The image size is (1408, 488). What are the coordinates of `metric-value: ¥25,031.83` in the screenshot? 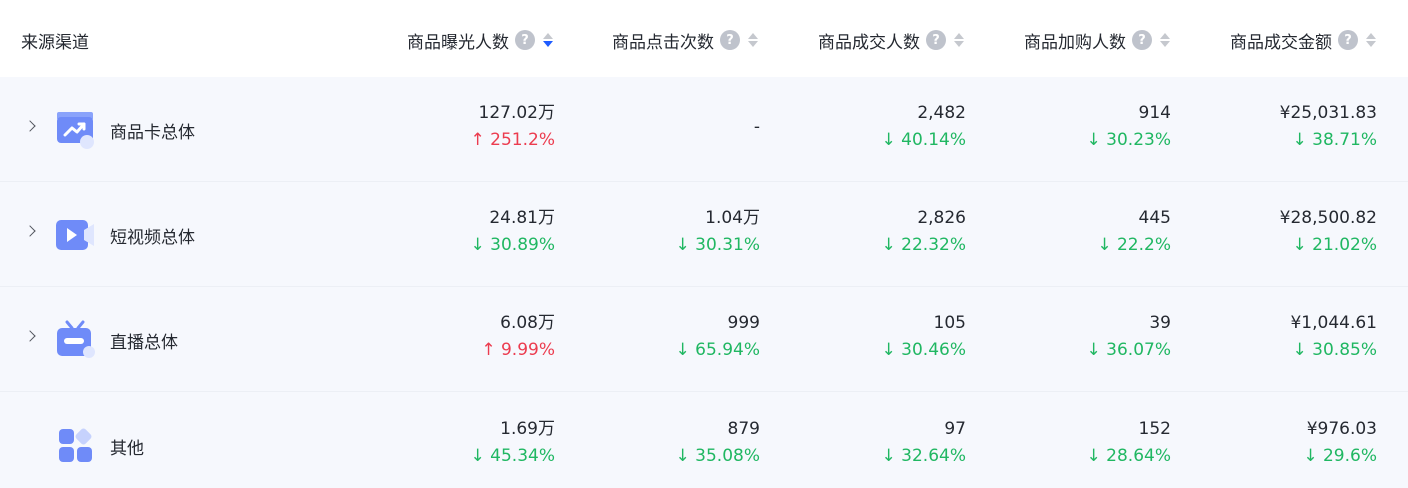 It's located at (1328, 113).